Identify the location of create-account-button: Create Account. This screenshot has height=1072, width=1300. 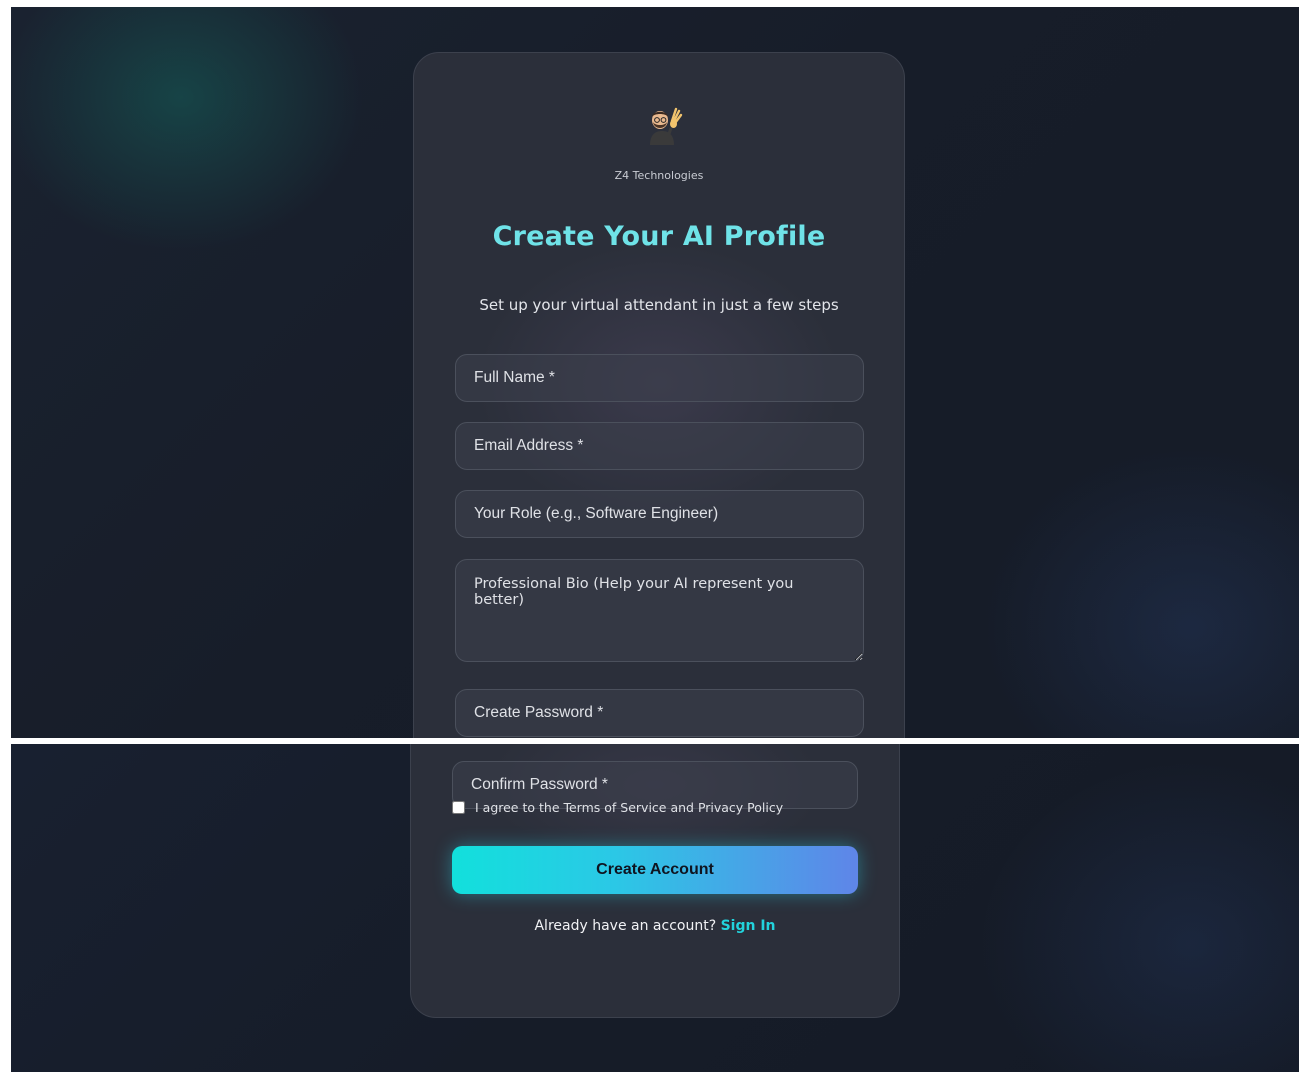
(655, 870).